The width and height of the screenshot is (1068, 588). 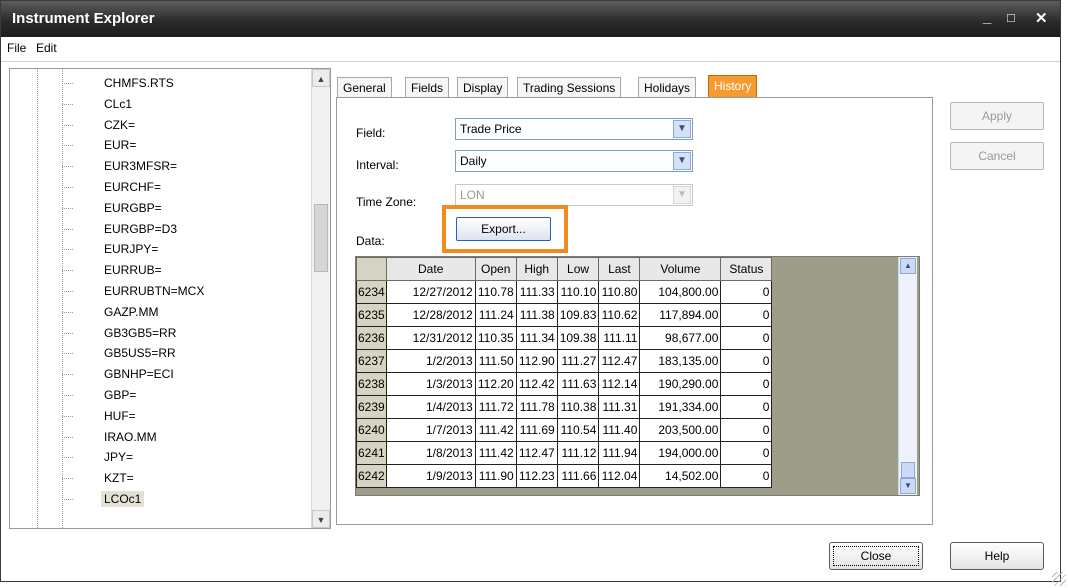 I want to click on tab-display: Display, so click(x=483, y=87).